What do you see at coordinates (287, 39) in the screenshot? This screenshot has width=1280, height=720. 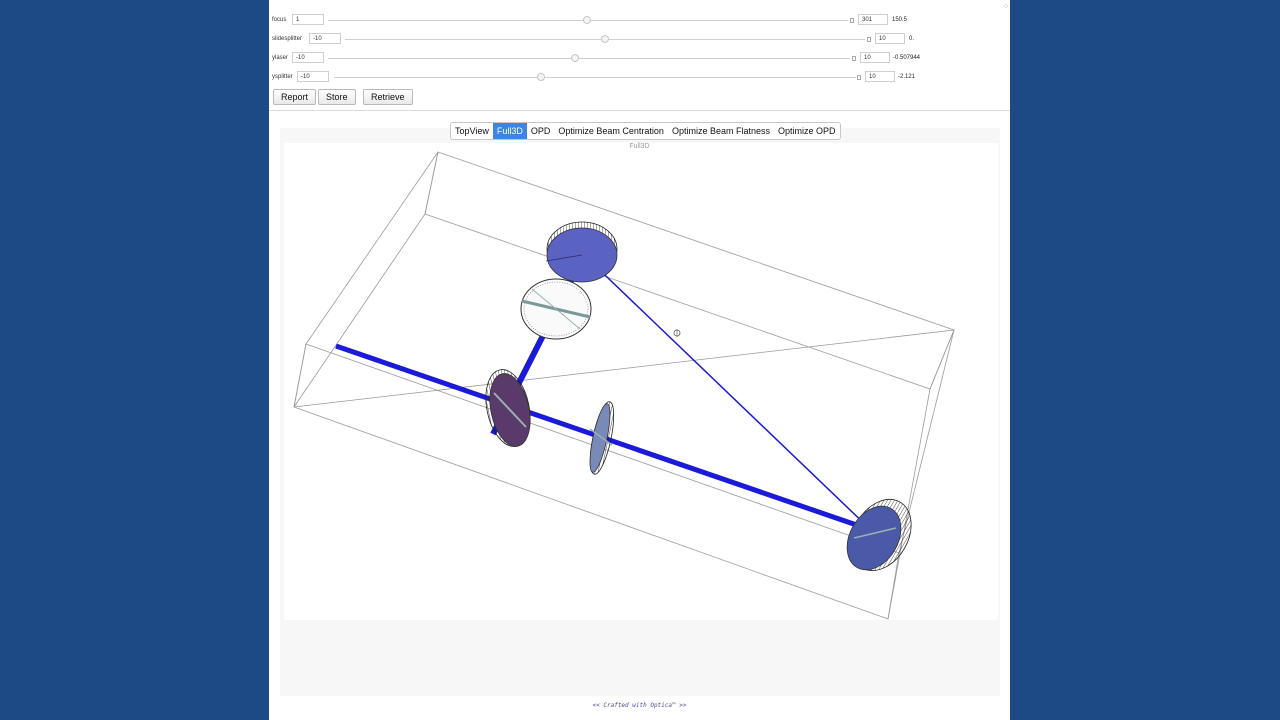 I see `slider-label: slidesplitter` at bounding box center [287, 39].